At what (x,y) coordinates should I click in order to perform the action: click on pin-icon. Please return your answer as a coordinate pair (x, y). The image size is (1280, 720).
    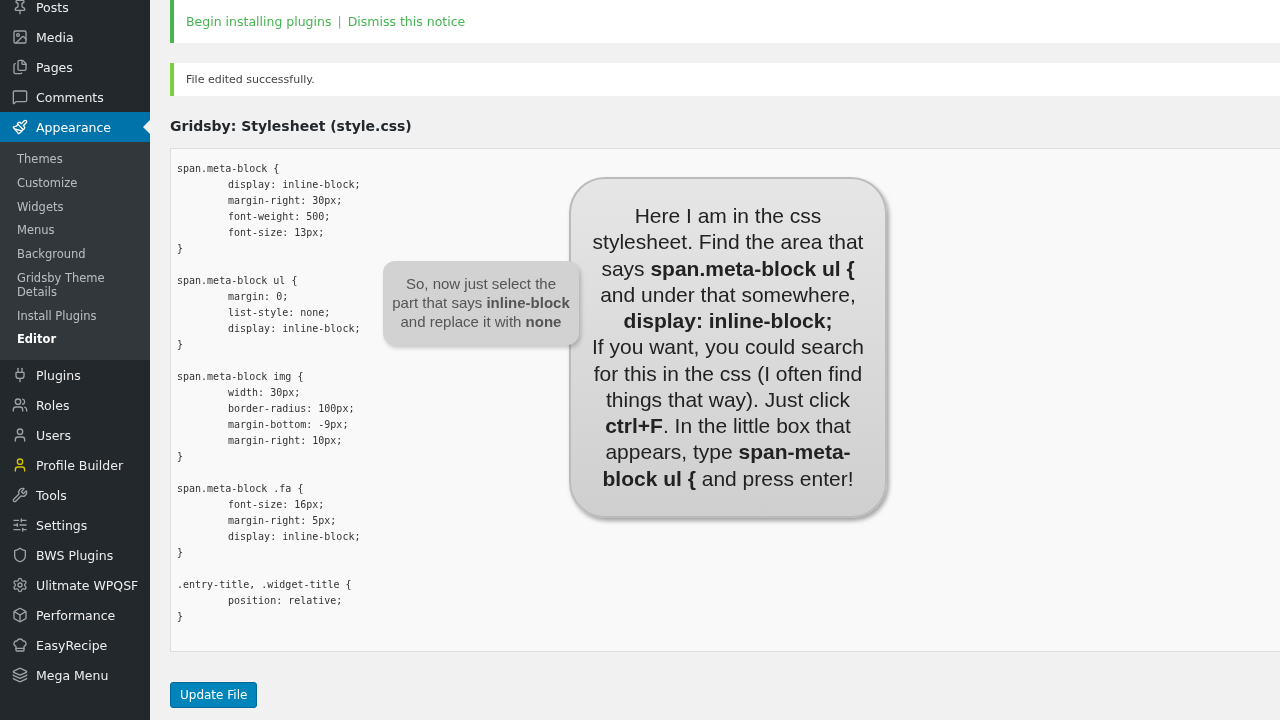
    Looking at the image, I should click on (20, 7).